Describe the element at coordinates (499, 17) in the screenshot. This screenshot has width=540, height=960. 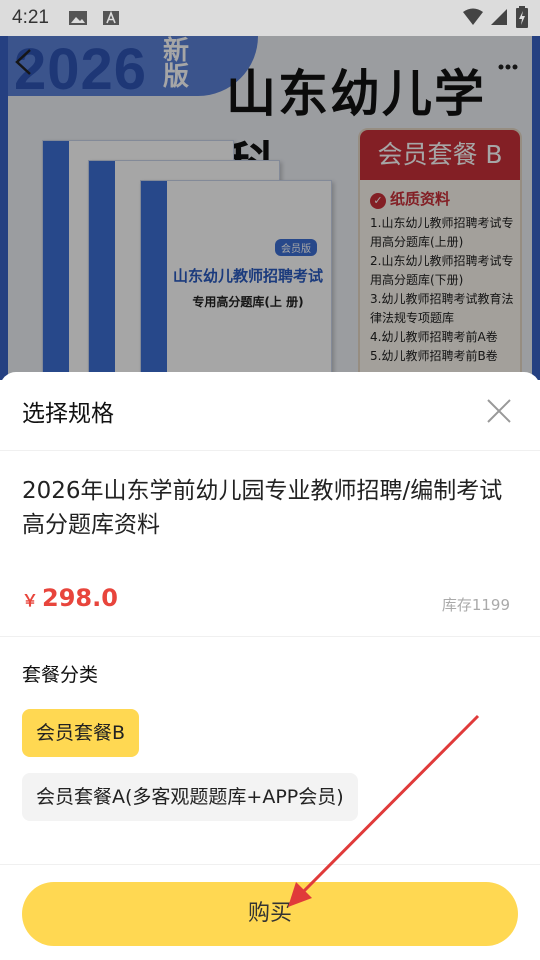
I see `signal-icon` at that location.